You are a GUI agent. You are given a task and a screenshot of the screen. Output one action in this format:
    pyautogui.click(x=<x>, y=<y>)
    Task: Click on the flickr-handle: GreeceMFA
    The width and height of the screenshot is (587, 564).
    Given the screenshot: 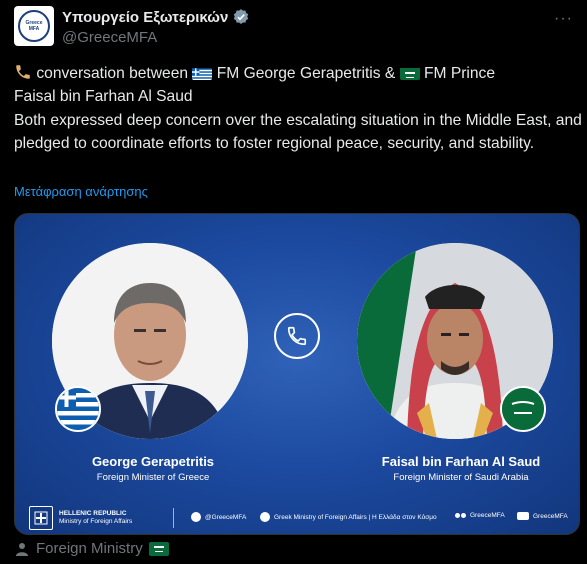 What is the action you would take?
    pyautogui.click(x=480, y=515)
    